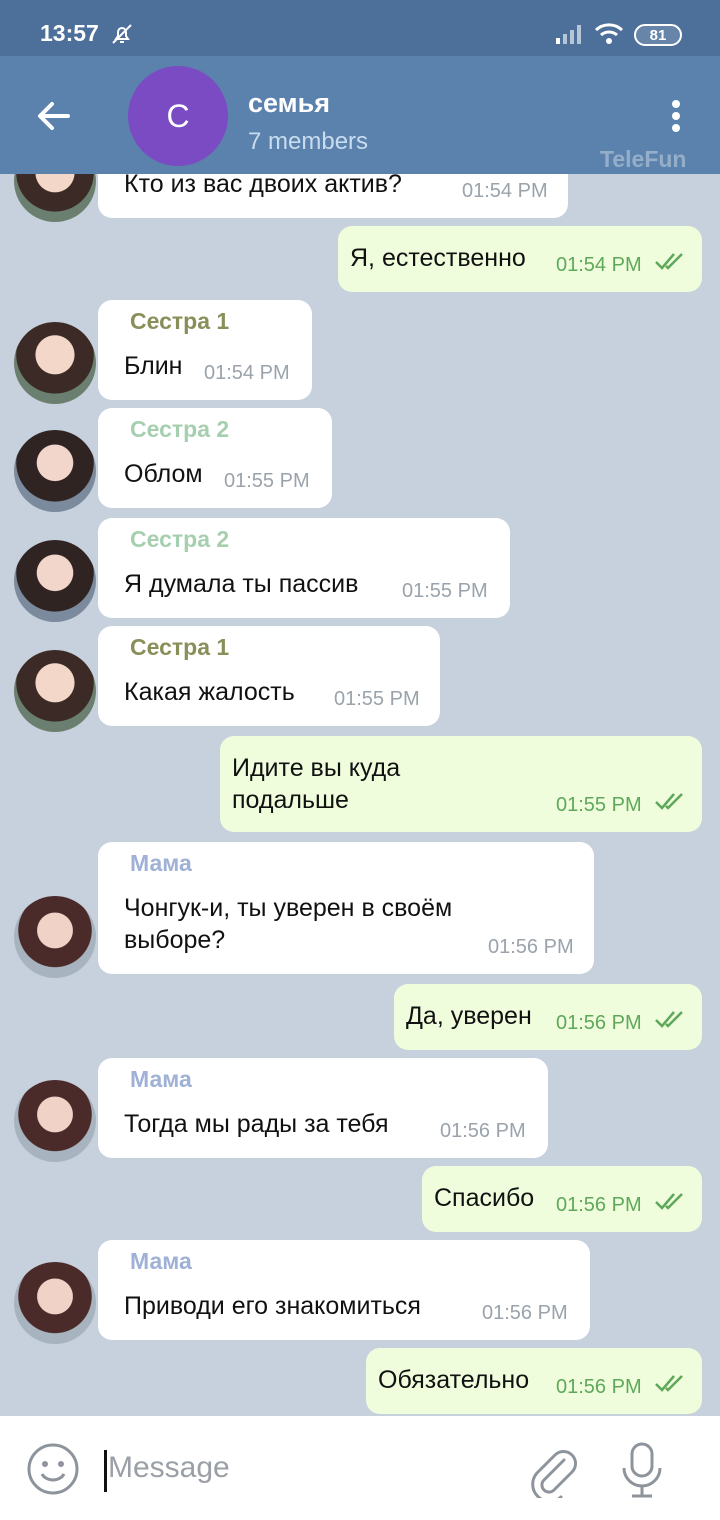  Describe the element at coordinates (642, 1472) in the screenshot. I see `microphone-icon` at that location.